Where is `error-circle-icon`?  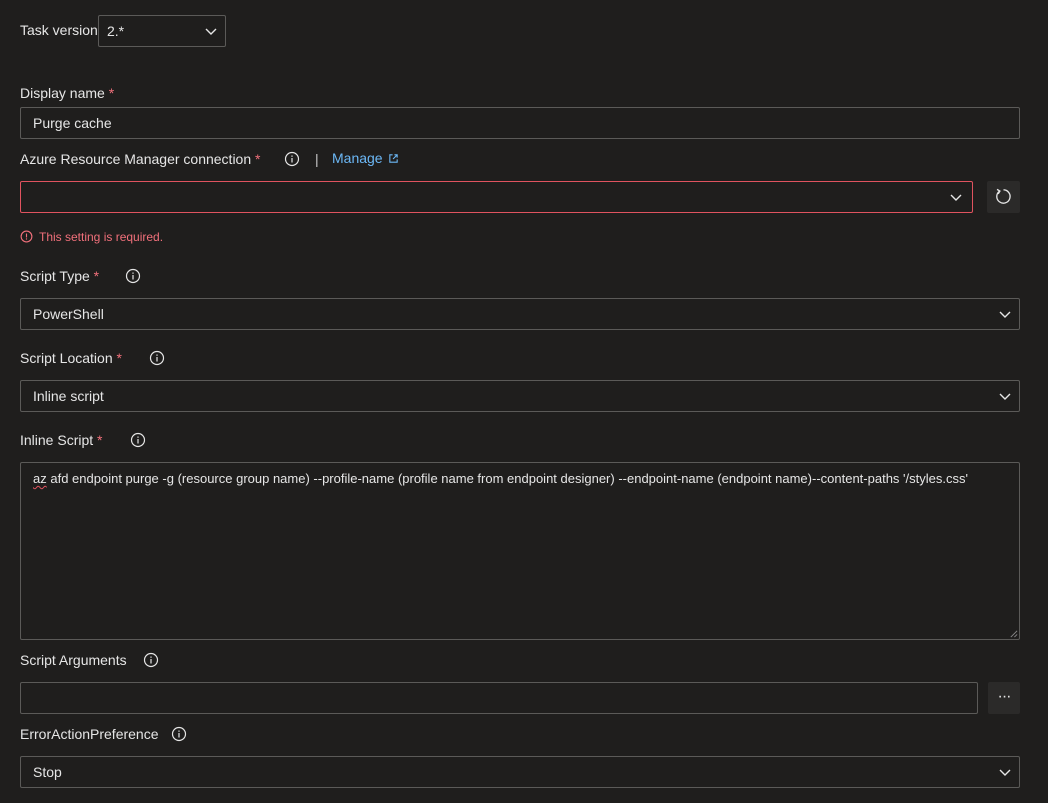
error-circle-icon is located at coordinates (26, 236).